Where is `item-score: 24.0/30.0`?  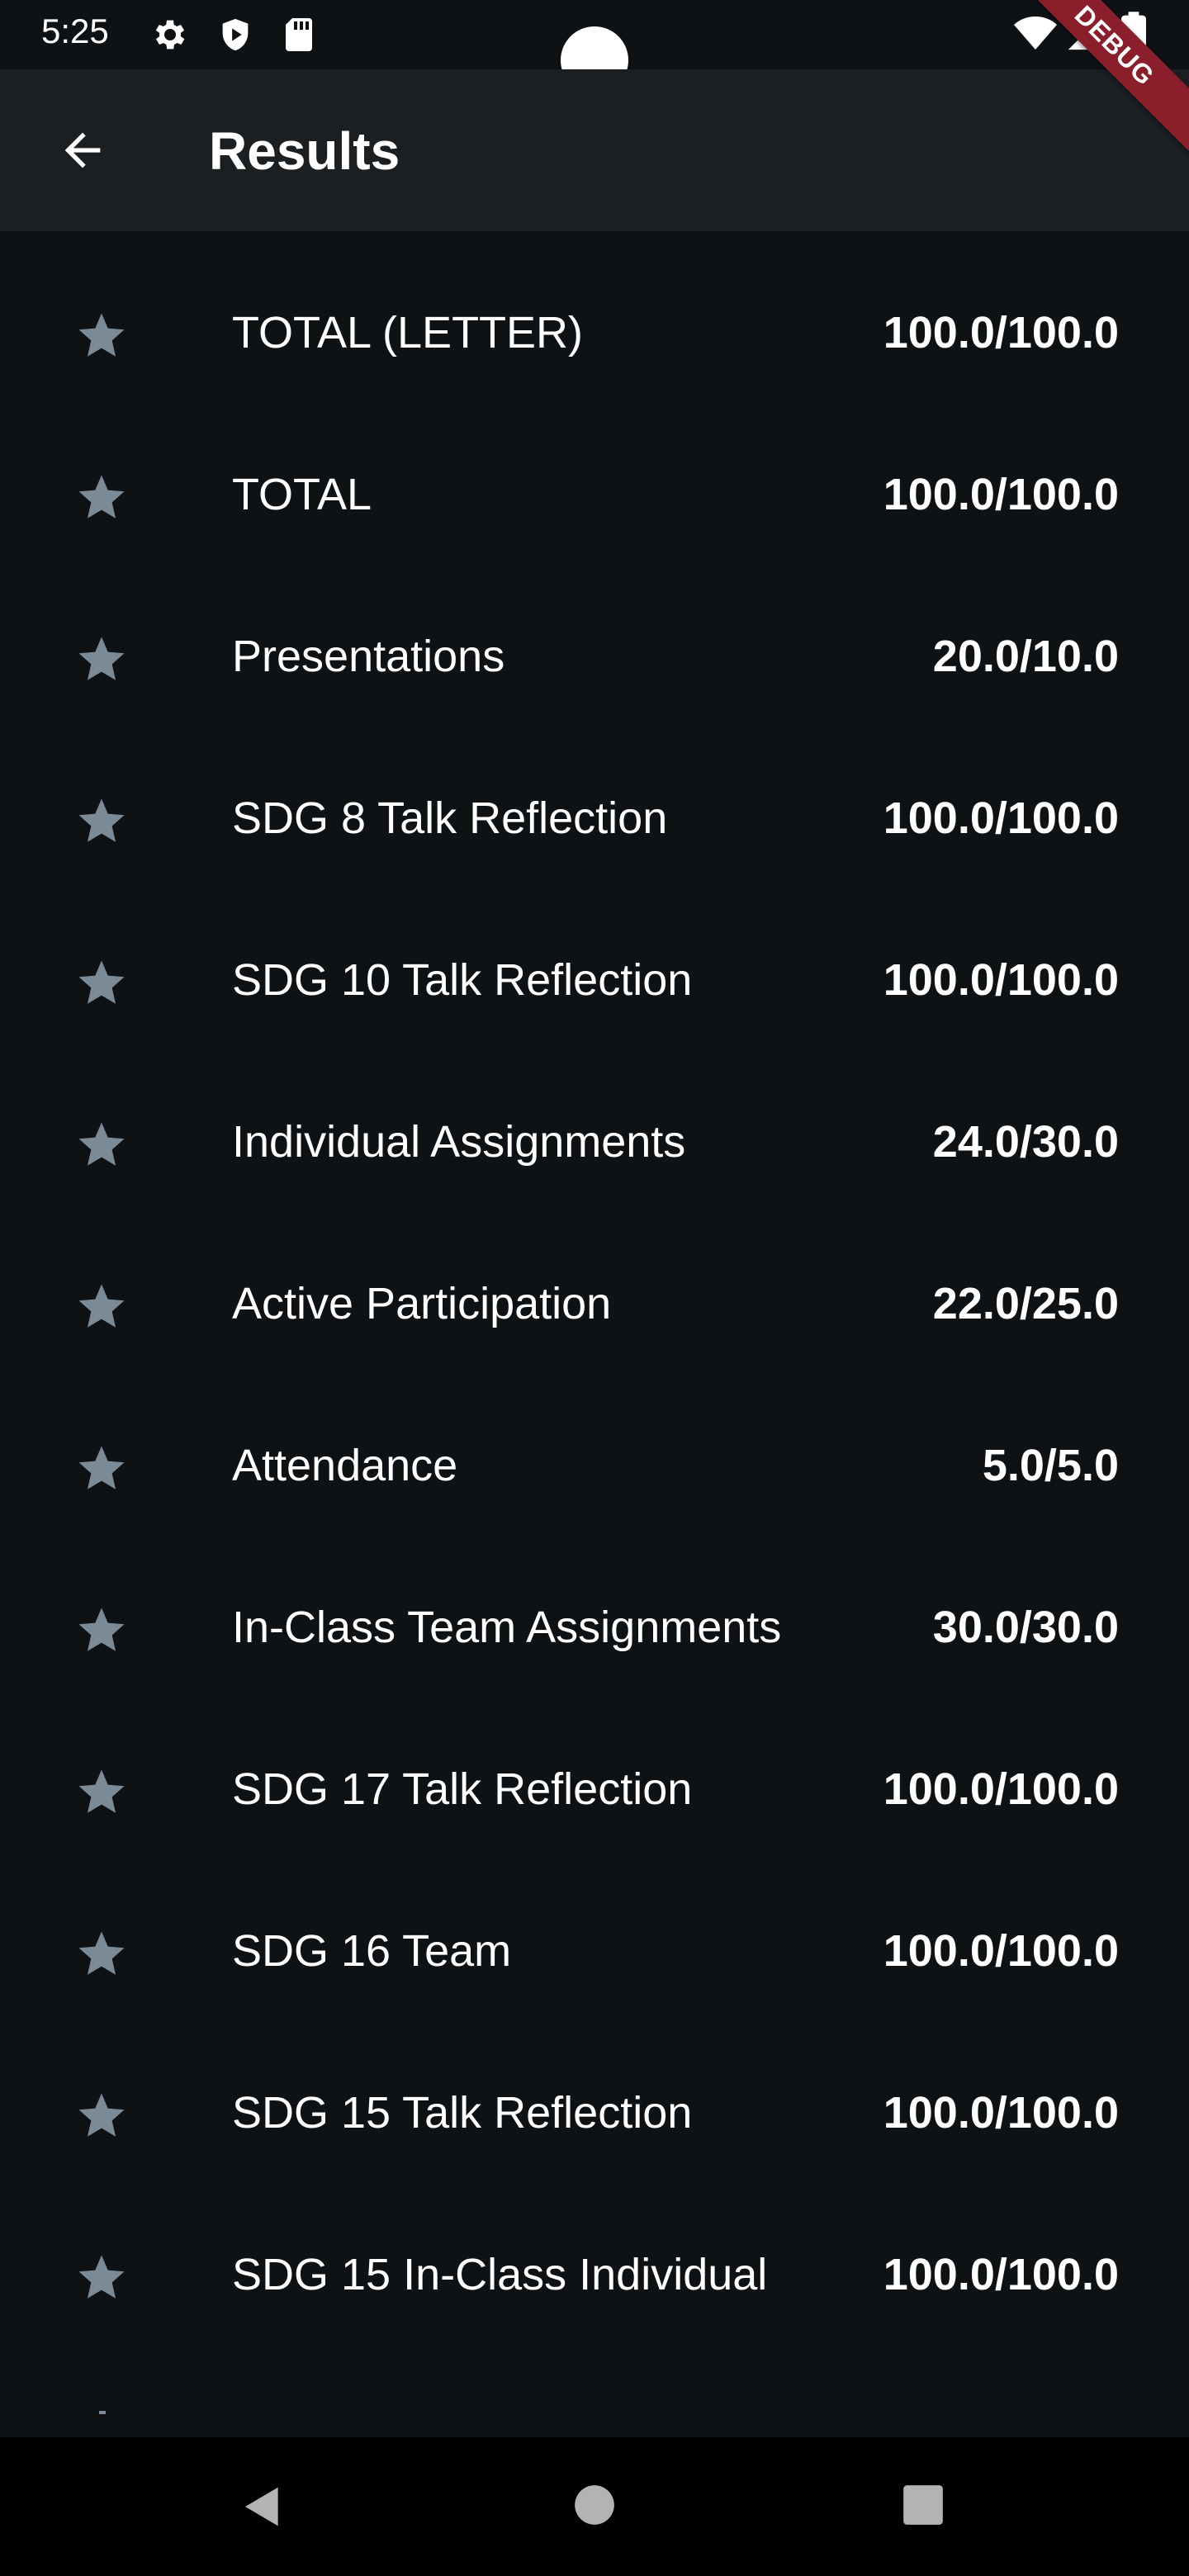
item-score: 24.0/30.0 is located at coordinates (1025, 1142).